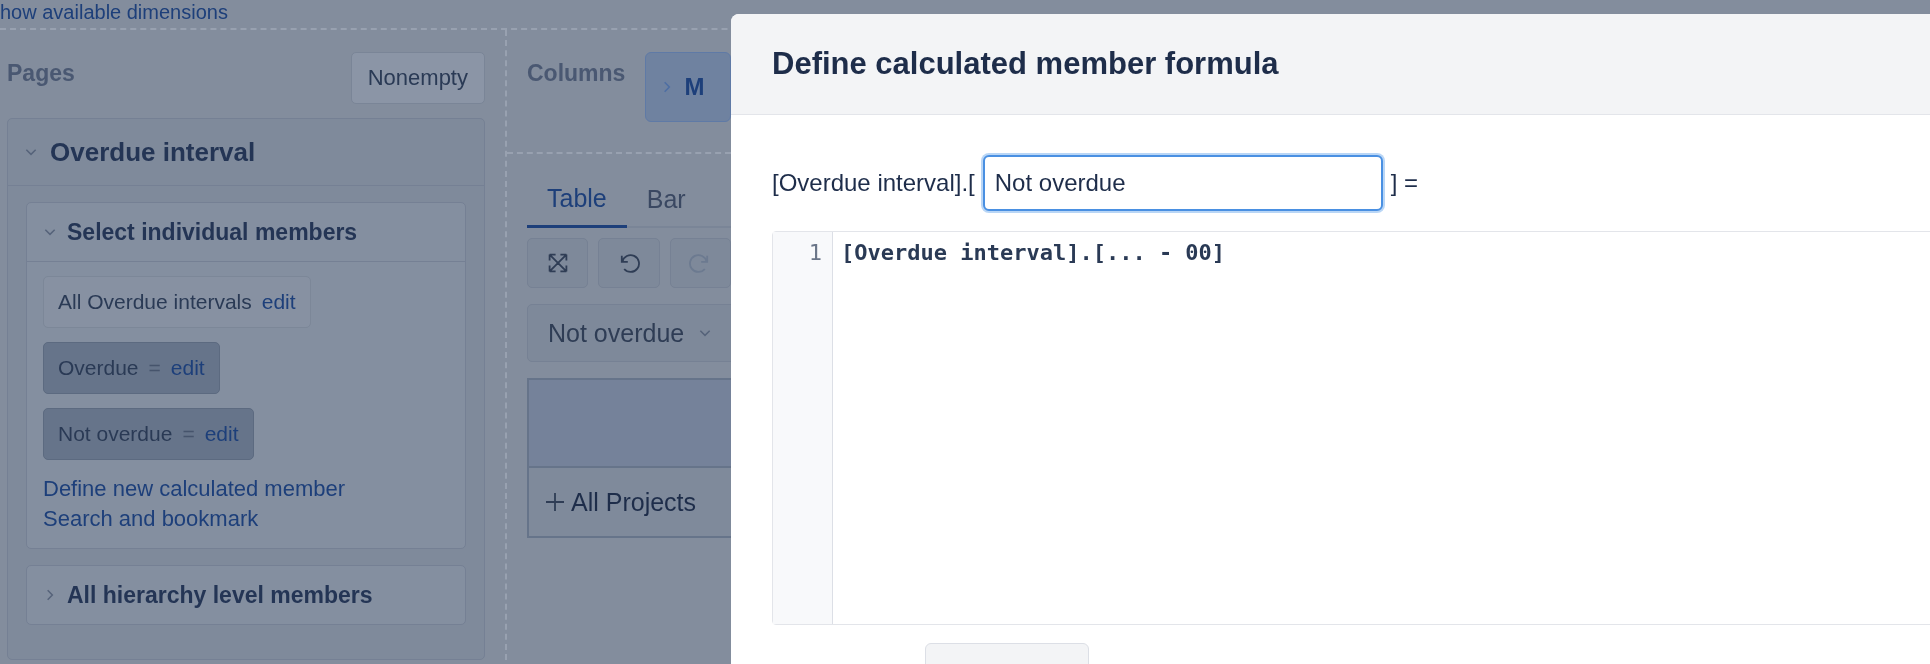  I want to click on pages-heading: Pages, so click(41, 73).